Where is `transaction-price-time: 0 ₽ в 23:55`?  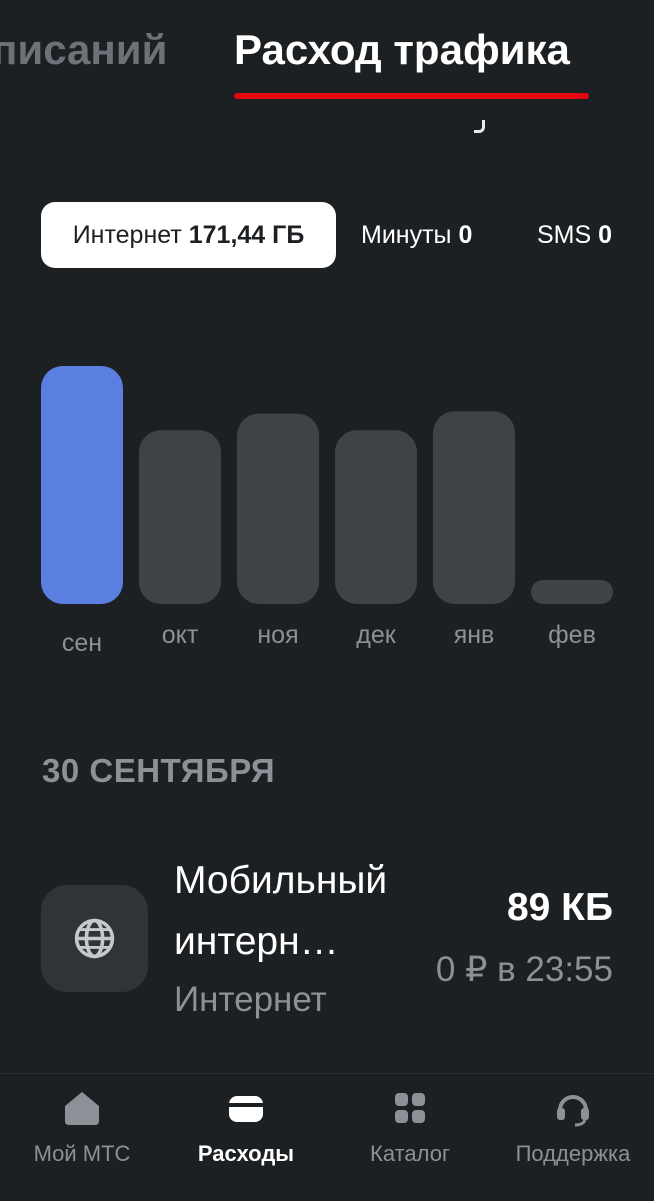 transaction-price-time: 0 ₽ в 23:55 is located at coordinates (524, 969).